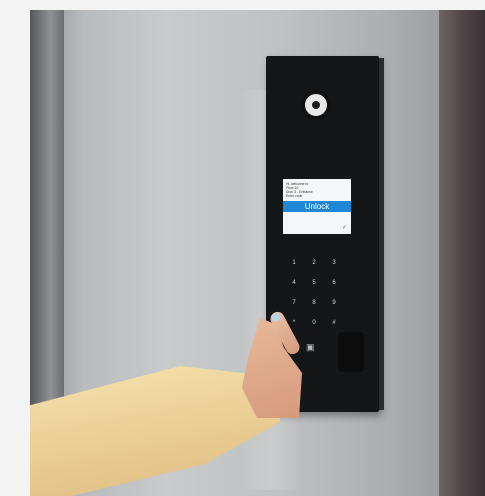 This screenshot has height=496, width=485. What do you see at coordinates (314, 303) in the screenshot?
I see `keypad-key-8: 8` at bounding box center [314, 303].